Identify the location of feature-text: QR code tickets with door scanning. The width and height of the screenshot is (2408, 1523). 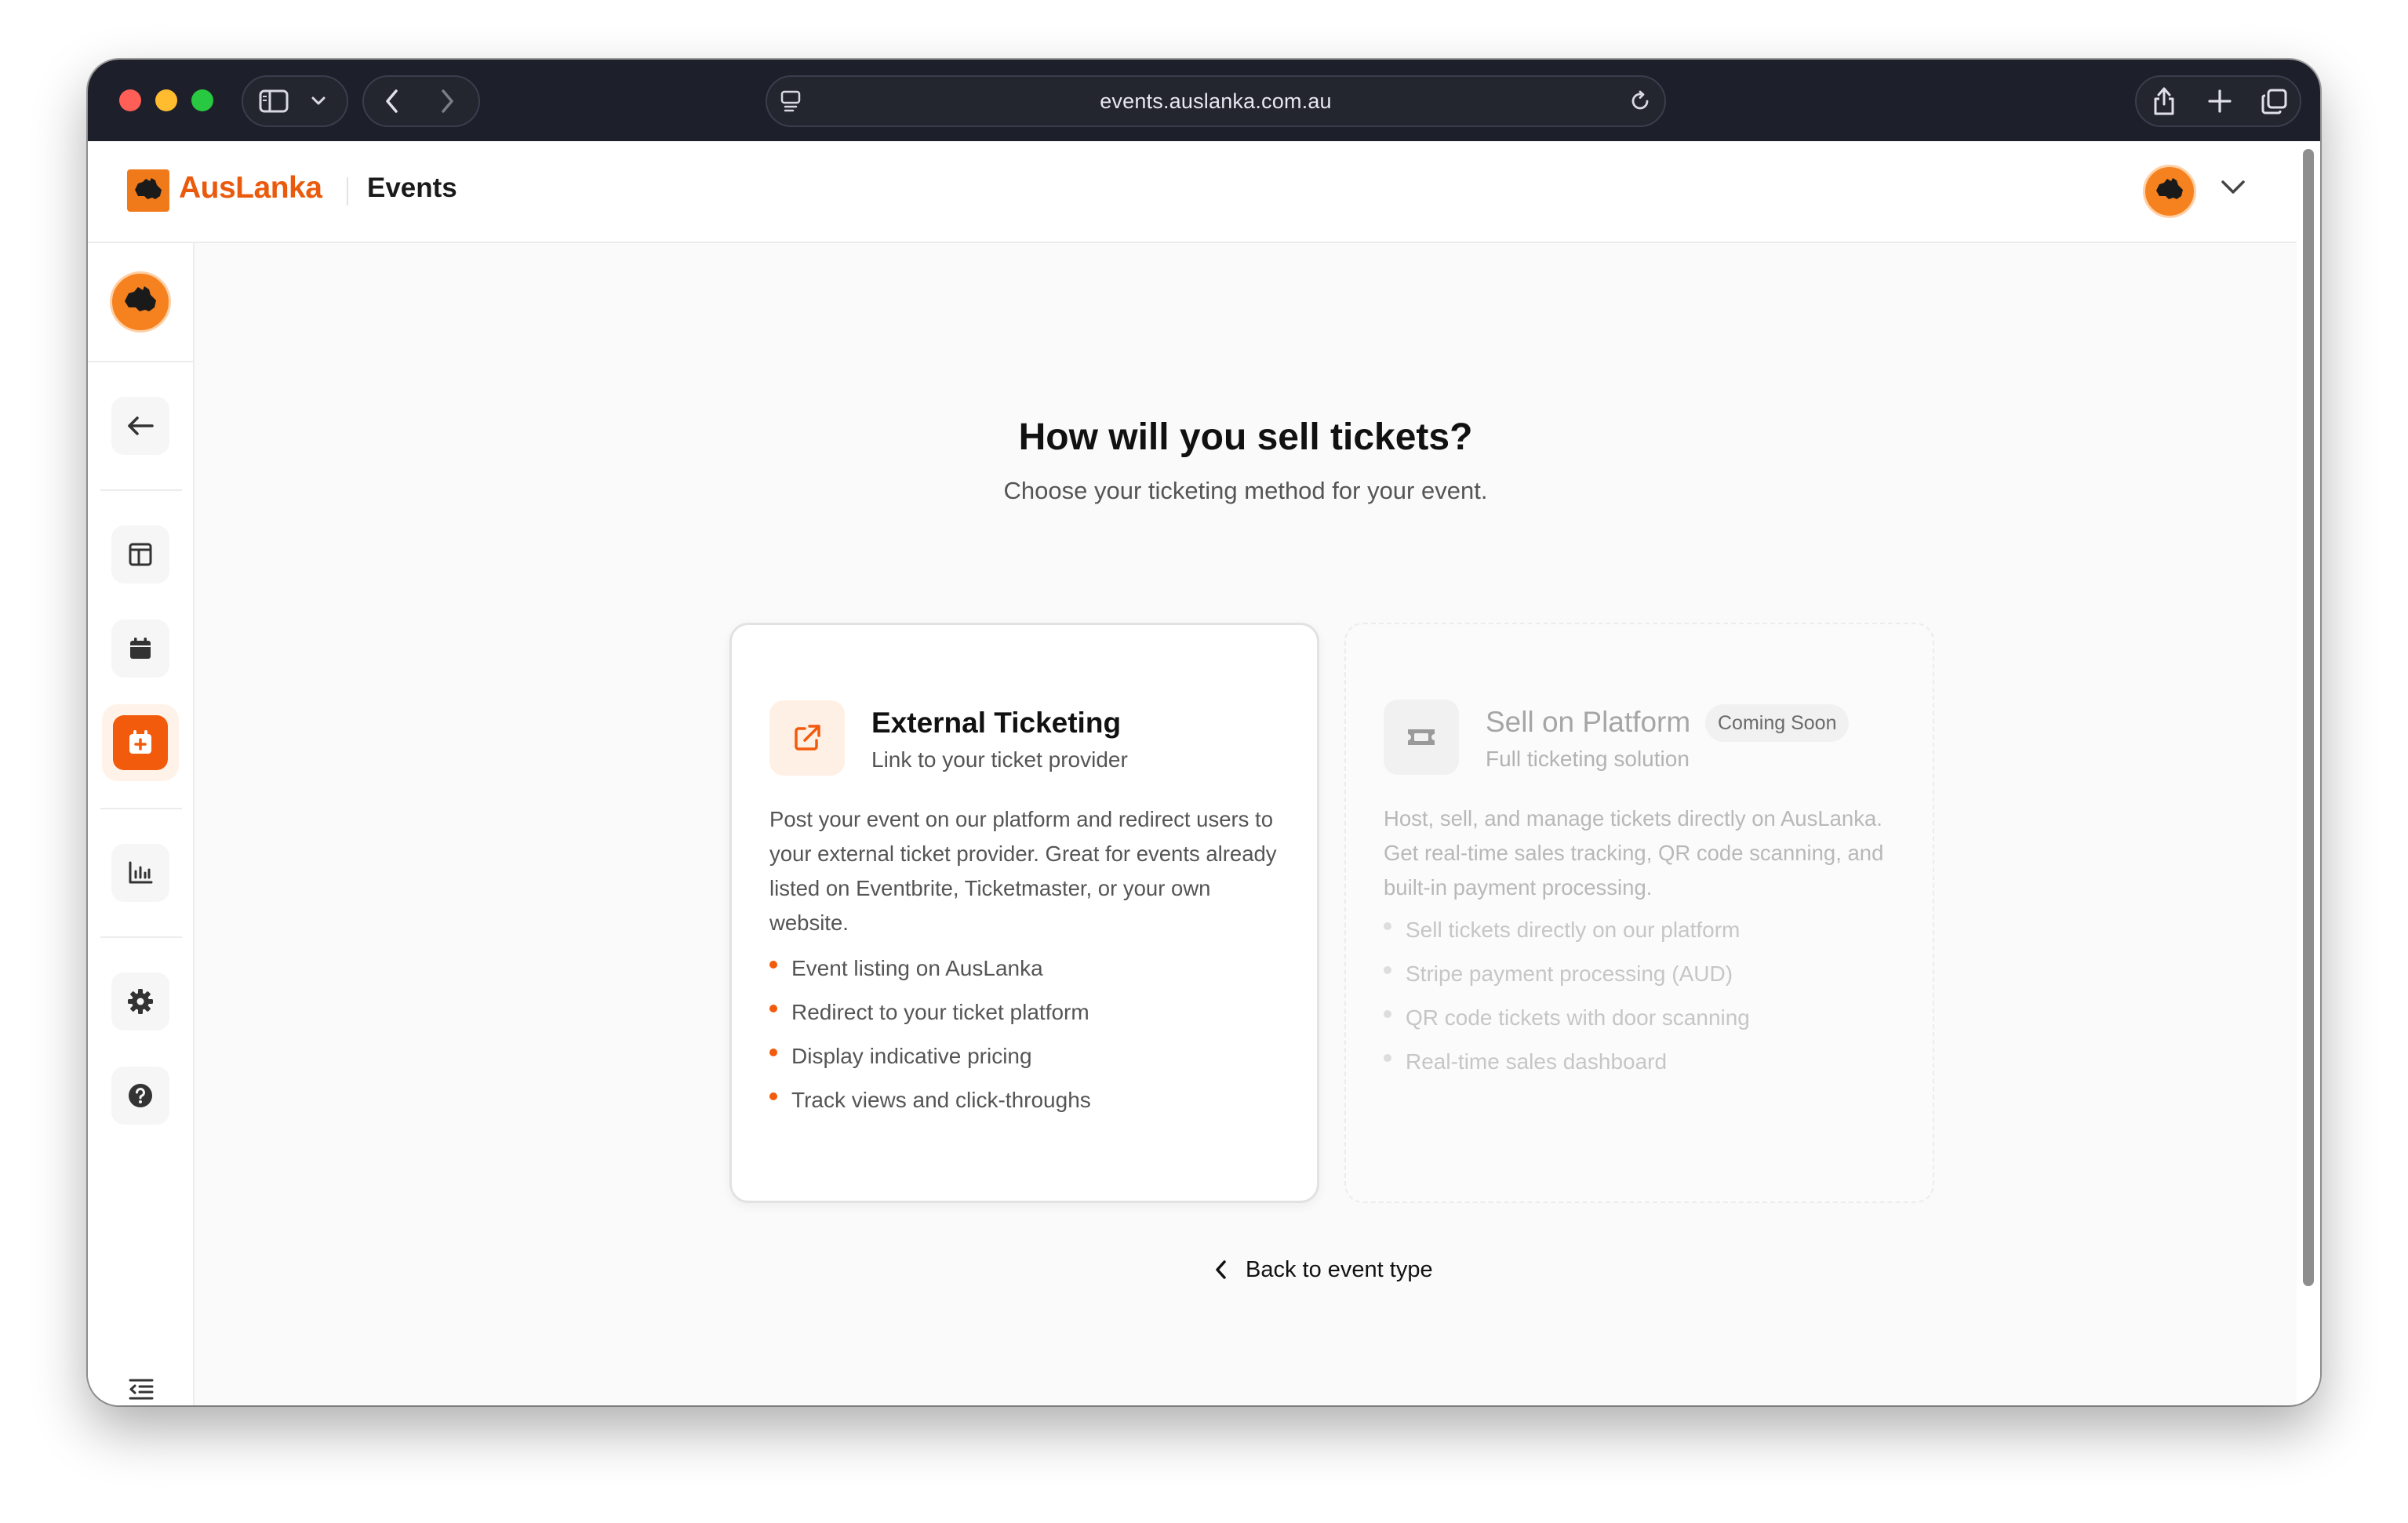
(1578, 1017).